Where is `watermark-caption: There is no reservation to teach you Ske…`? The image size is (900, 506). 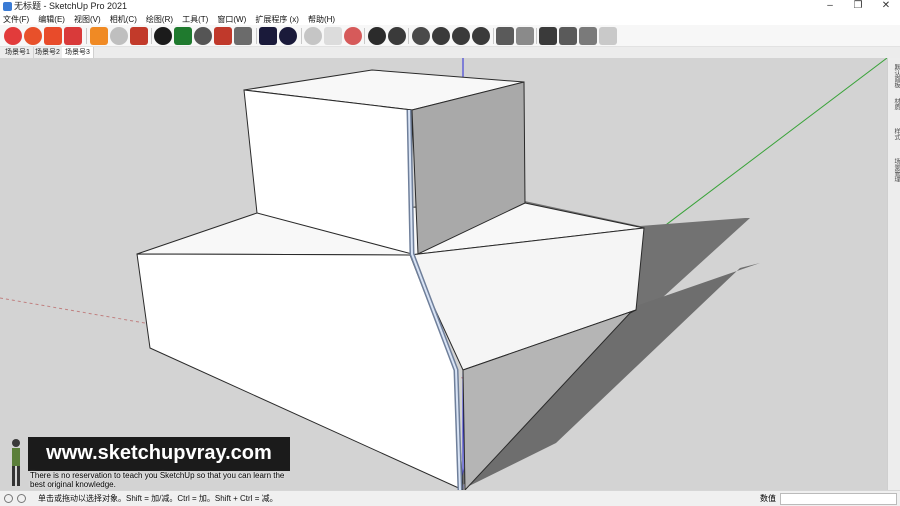
watermark-caption: There is no reservation to teach you Ske… is located at coordinates (157, 480).